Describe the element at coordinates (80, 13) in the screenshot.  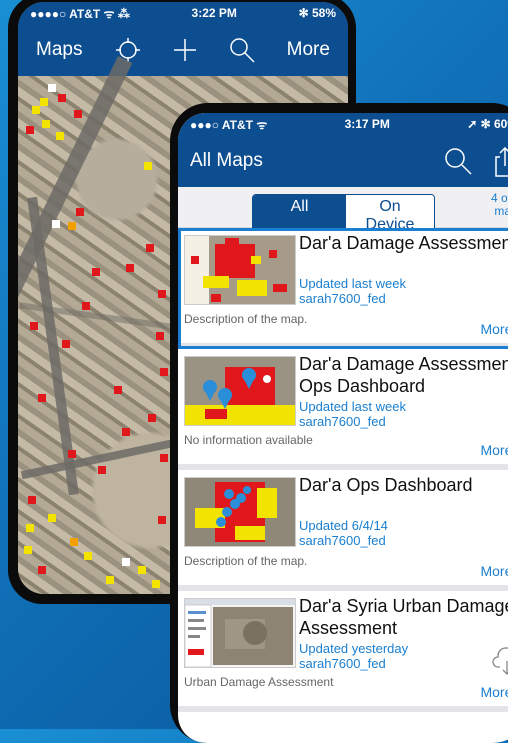
I see `back-carrier: ●●●●○ AT&T ᯤ ⁂` at that location.